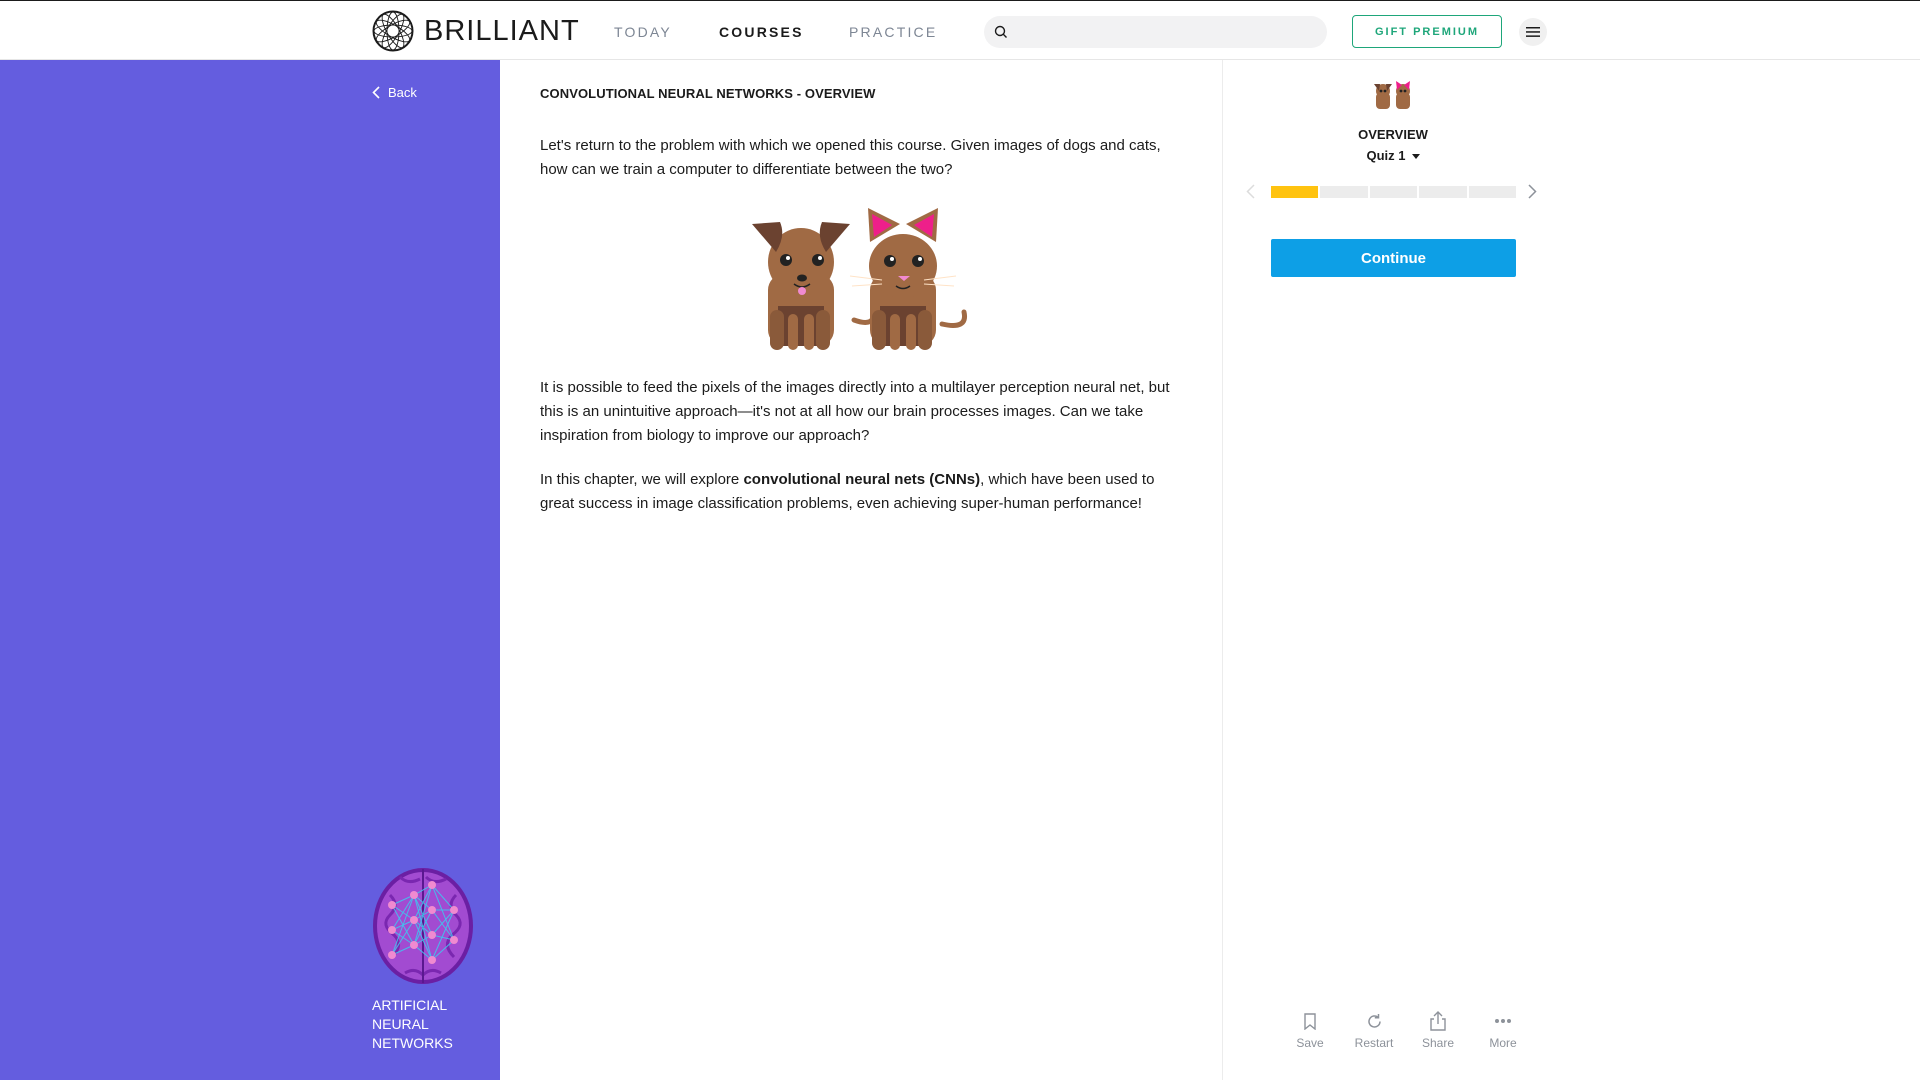 The width and height of the screenshot is (1920, 1080). What do you see at coordinates (1438, 1043) in the screenshot?
I see `share-label: Share` at bounding box center [1438, 1043].